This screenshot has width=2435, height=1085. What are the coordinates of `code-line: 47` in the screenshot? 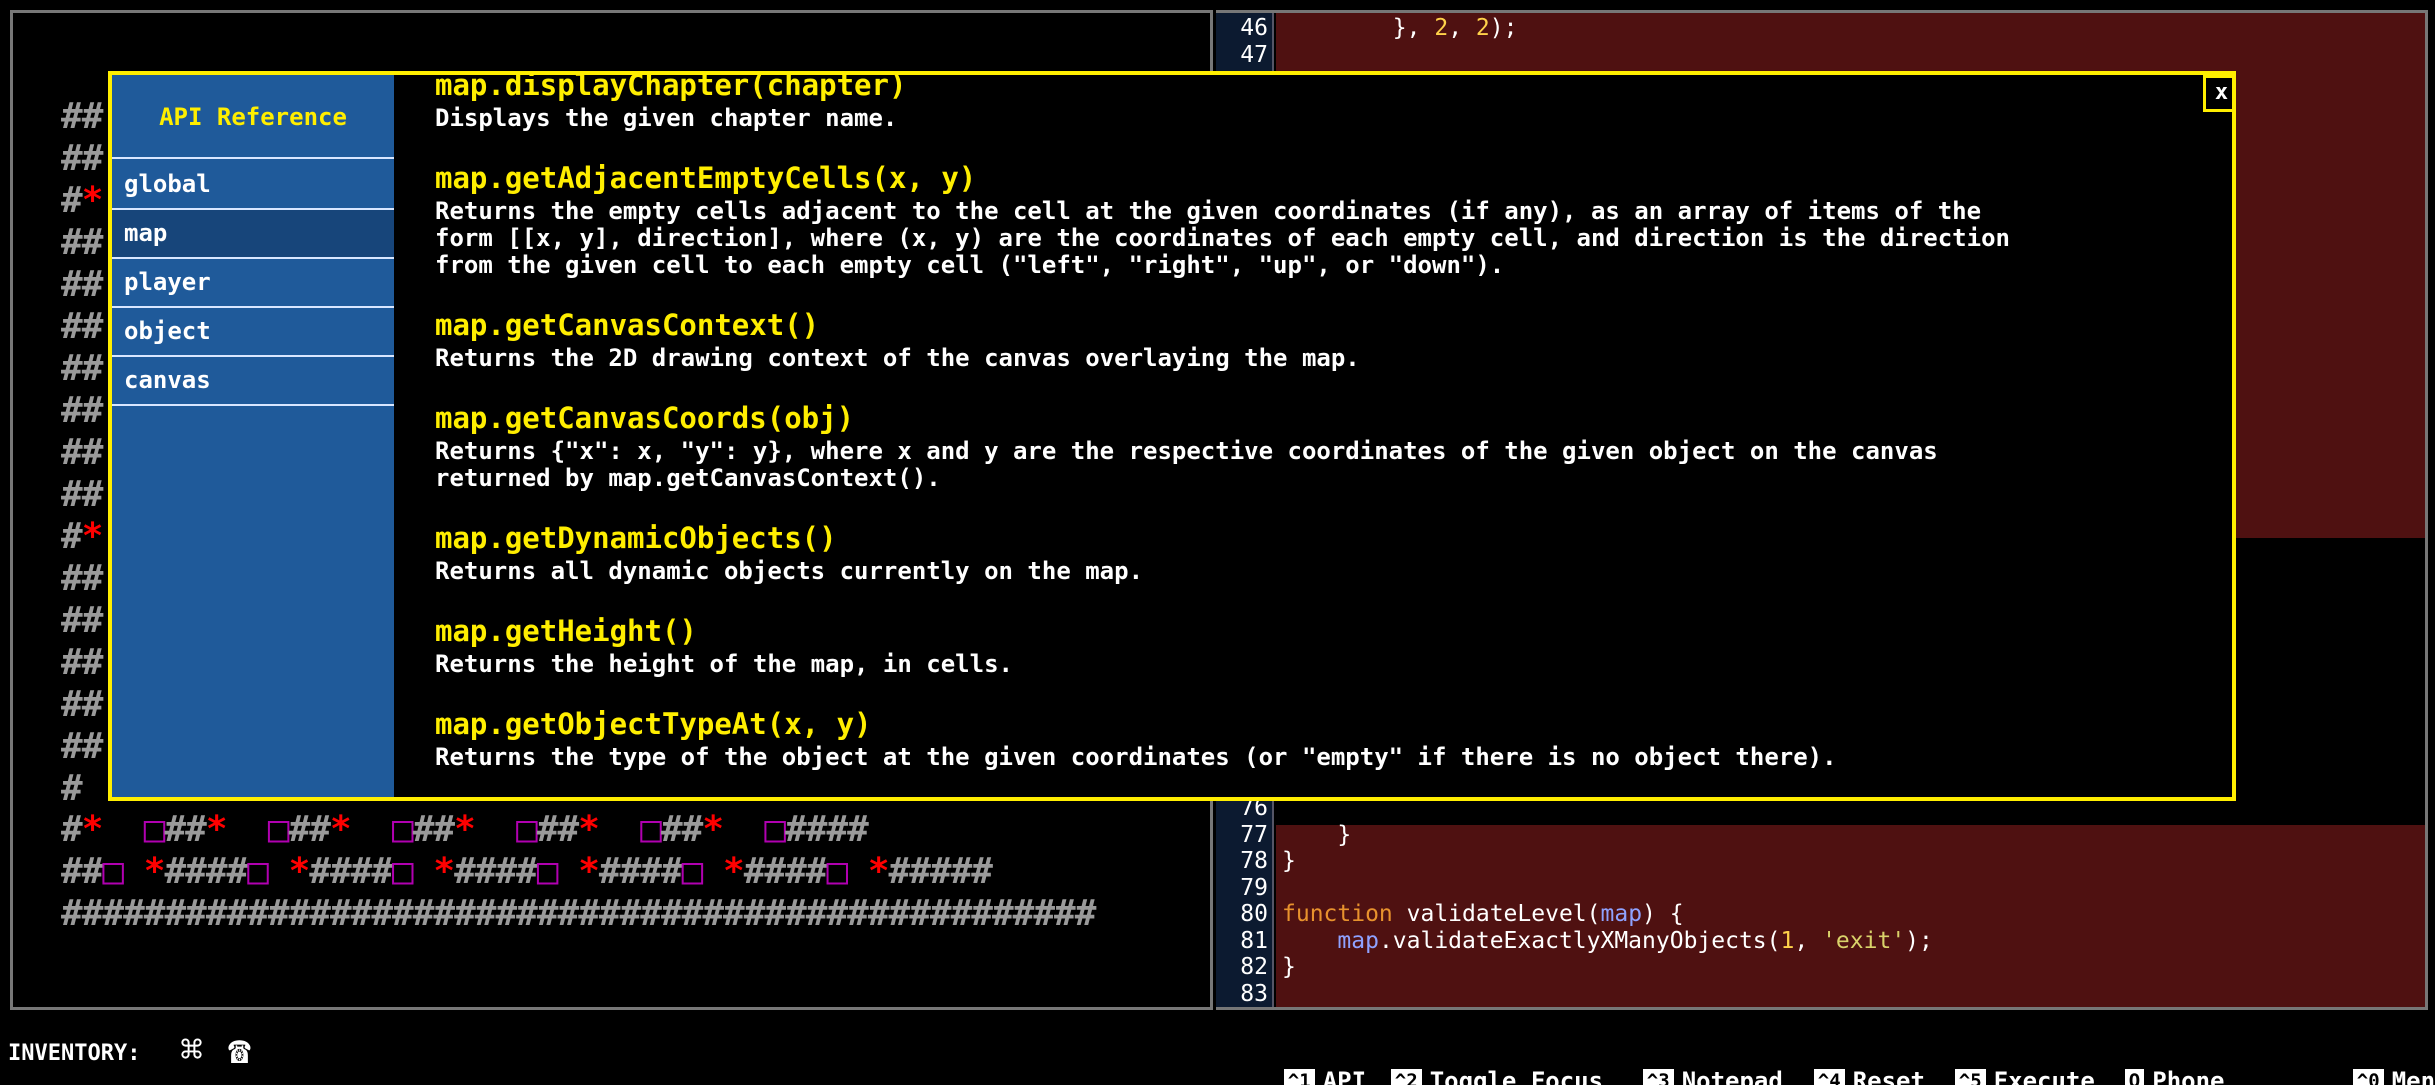 It's located at (1820, 55).